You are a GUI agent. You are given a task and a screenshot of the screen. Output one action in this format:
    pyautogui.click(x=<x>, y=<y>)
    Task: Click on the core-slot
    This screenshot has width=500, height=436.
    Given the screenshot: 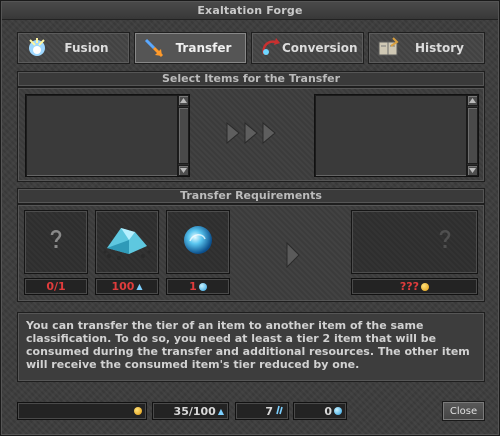 What is the action you would take?
    pyautogui.click(x=198, y=242)
    